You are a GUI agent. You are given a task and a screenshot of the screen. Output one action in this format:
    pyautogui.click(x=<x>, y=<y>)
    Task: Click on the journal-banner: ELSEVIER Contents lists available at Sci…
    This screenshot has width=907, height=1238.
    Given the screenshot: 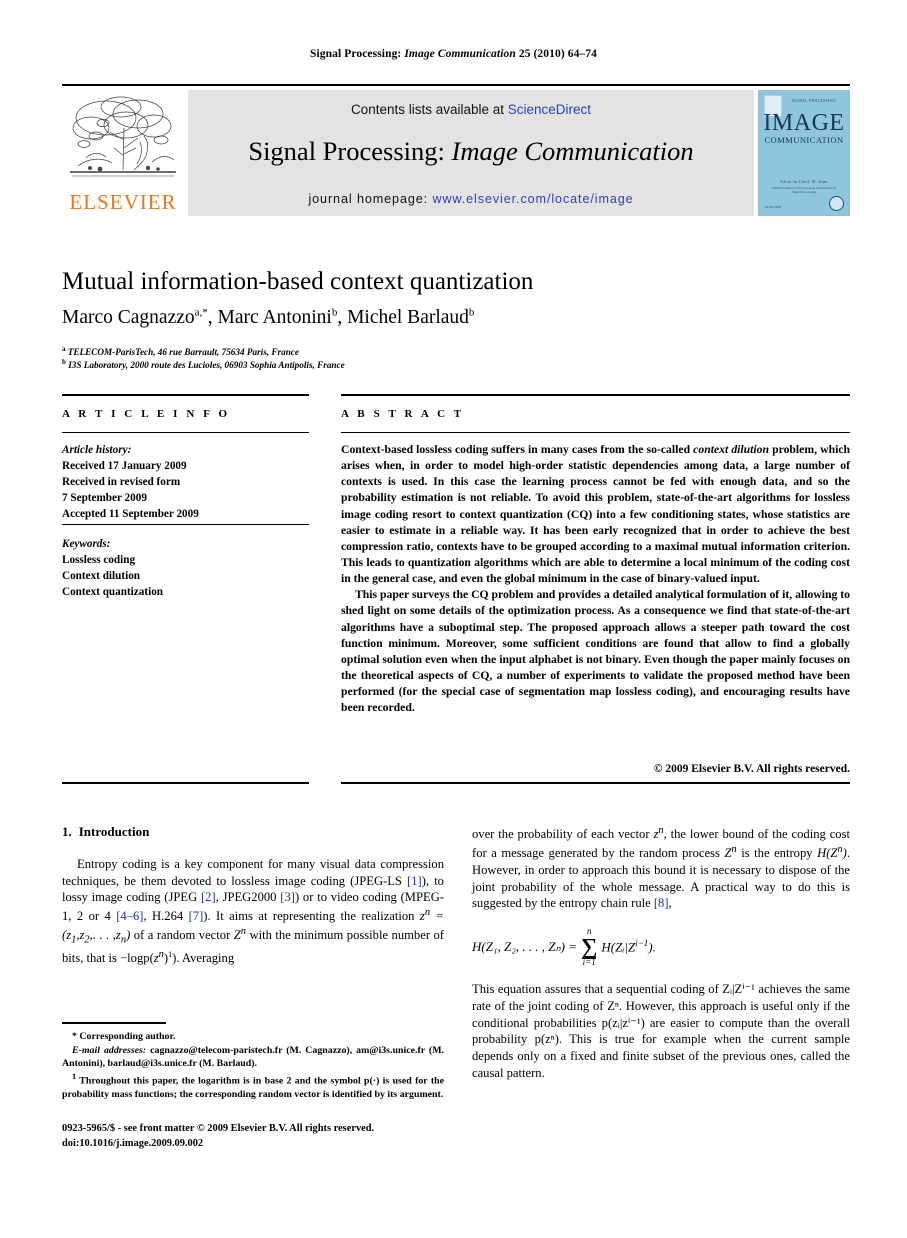 What is the action you would take?
    pyautogui.click(x=456, y=150)
    